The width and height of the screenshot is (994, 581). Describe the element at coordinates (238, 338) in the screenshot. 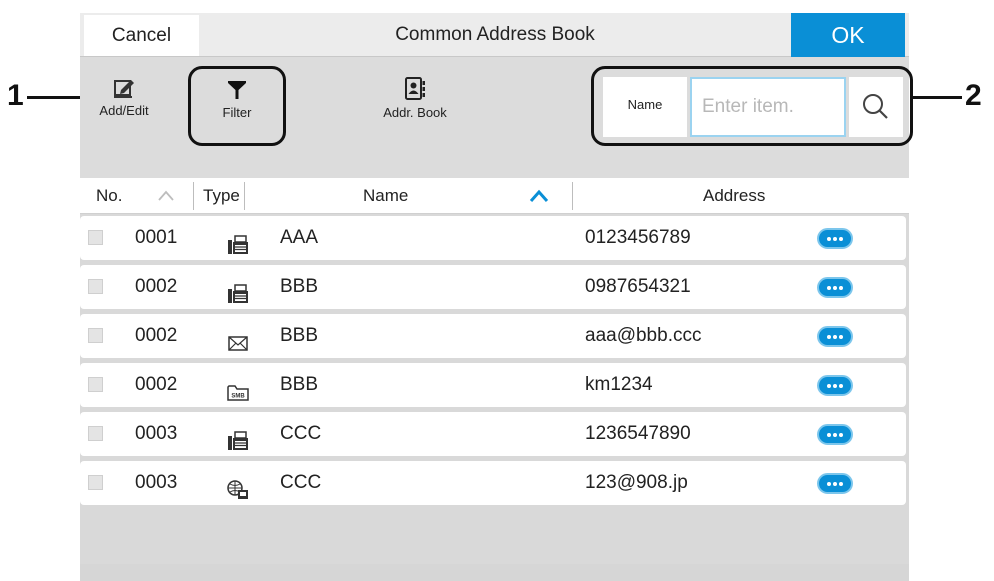

I see `email-icon` at that location.